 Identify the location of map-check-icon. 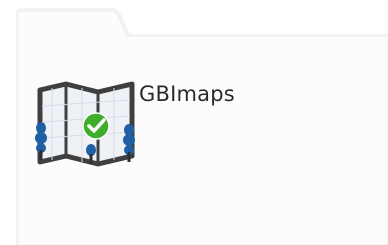
(83, 121).